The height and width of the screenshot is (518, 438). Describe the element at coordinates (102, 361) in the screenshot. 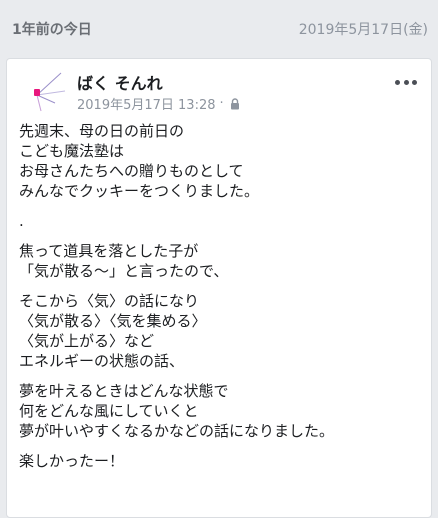

I see `post-text-line: エネルギーの状態の話、` at that location.